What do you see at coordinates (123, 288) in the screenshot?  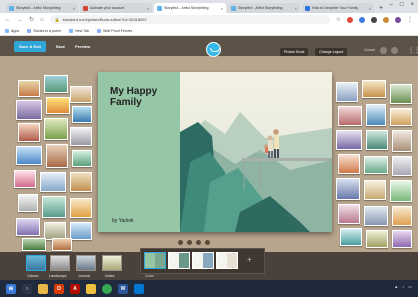 I see `word-icon: W` at bounding box center [123, 288].